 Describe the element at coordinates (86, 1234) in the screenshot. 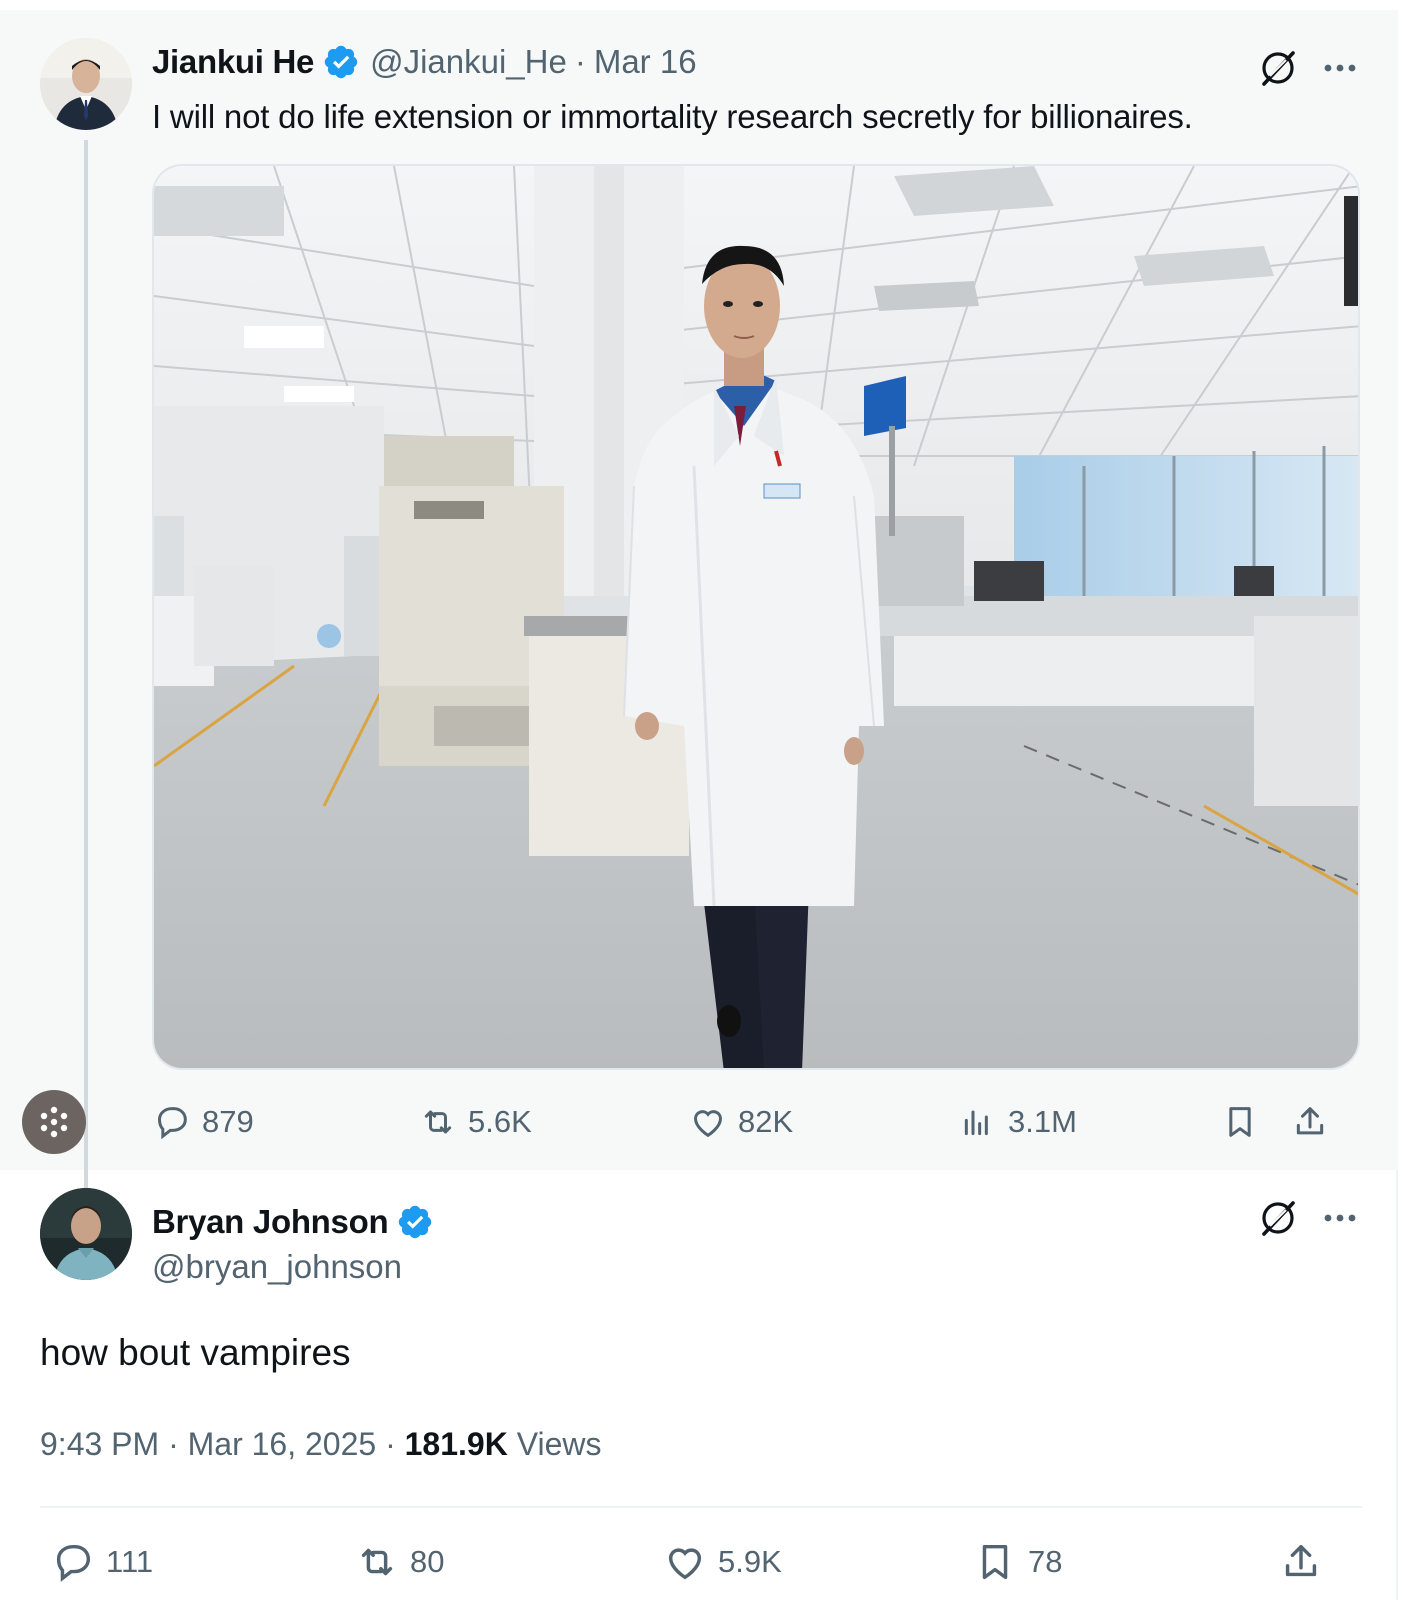

I see `avatar-bryan-johnson` at that location.